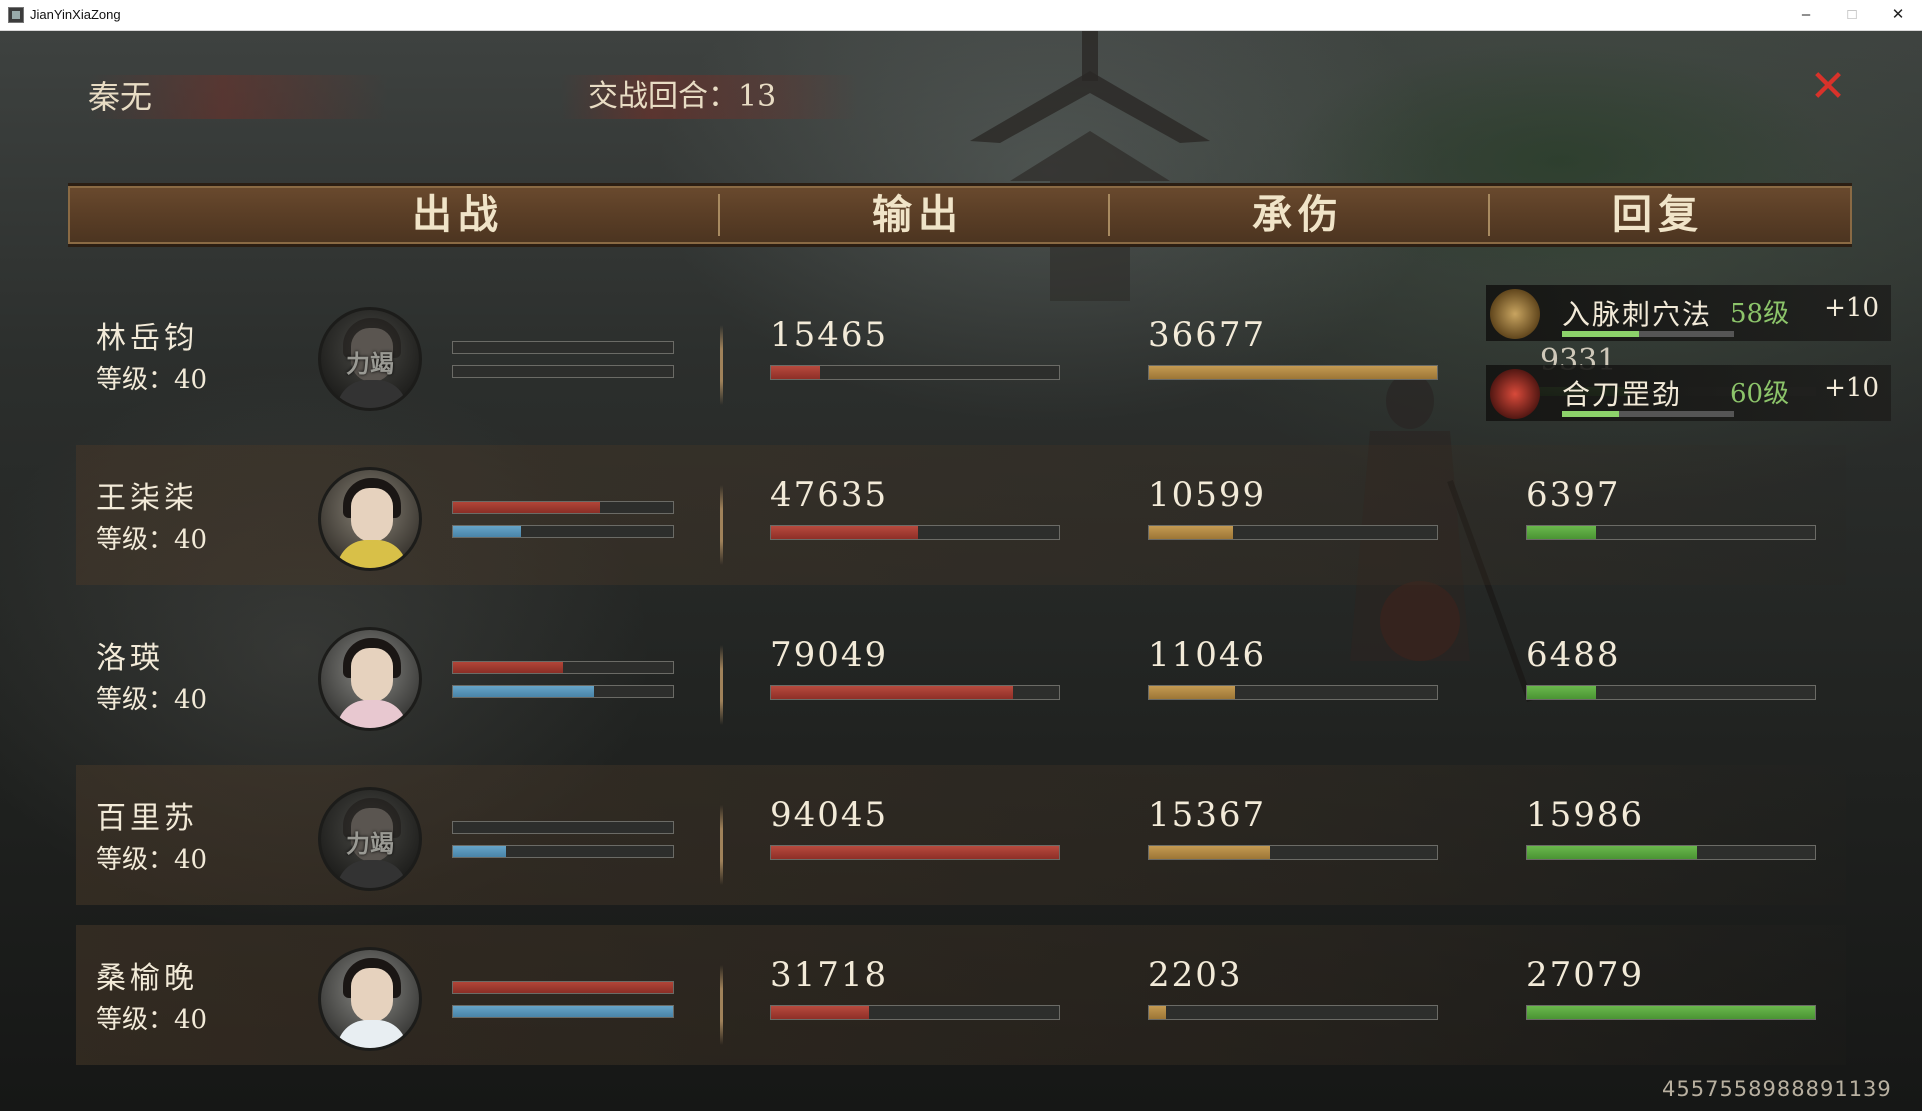 The height and width of the screenshot is (1111, 1922). I want to click on stats-header: 出战 输出 承伤 回复, so click(960, 215).